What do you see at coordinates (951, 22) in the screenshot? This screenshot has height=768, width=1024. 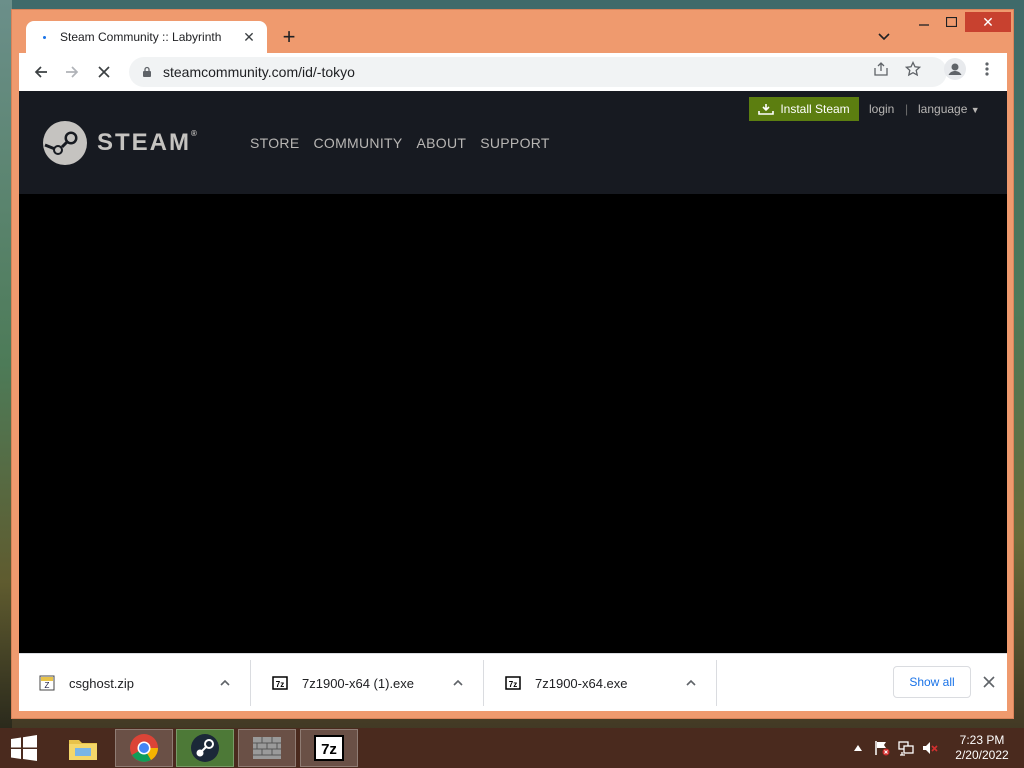 I see `maximize-button` at bounding box center [951, 22].